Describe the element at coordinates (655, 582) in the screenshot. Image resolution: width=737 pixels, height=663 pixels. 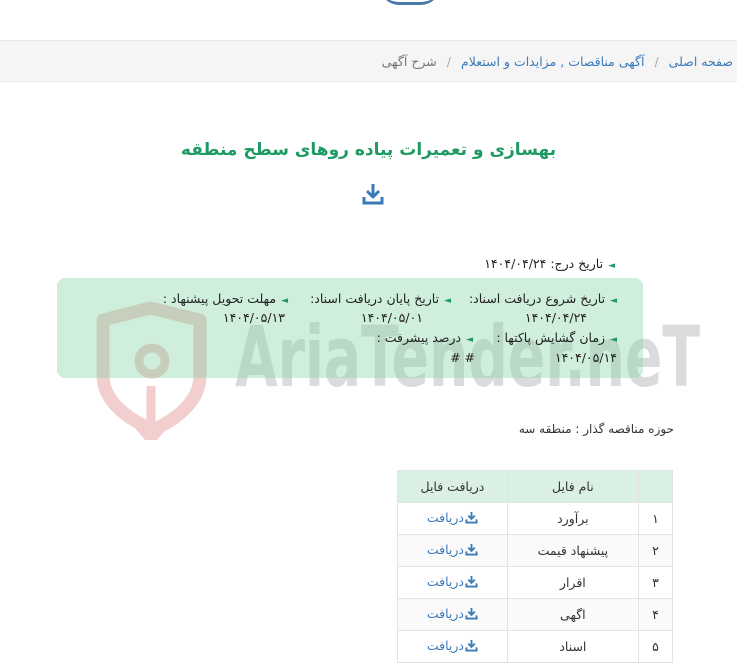
I see `row-number: ۳` at that location.